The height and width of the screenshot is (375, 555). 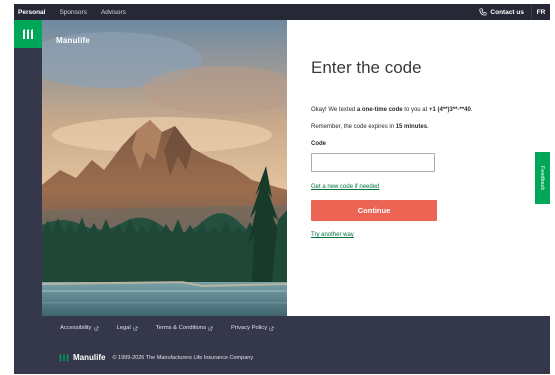 I want to click on code-sent-emphasis: a one-time code, so click(x=379, y=110).